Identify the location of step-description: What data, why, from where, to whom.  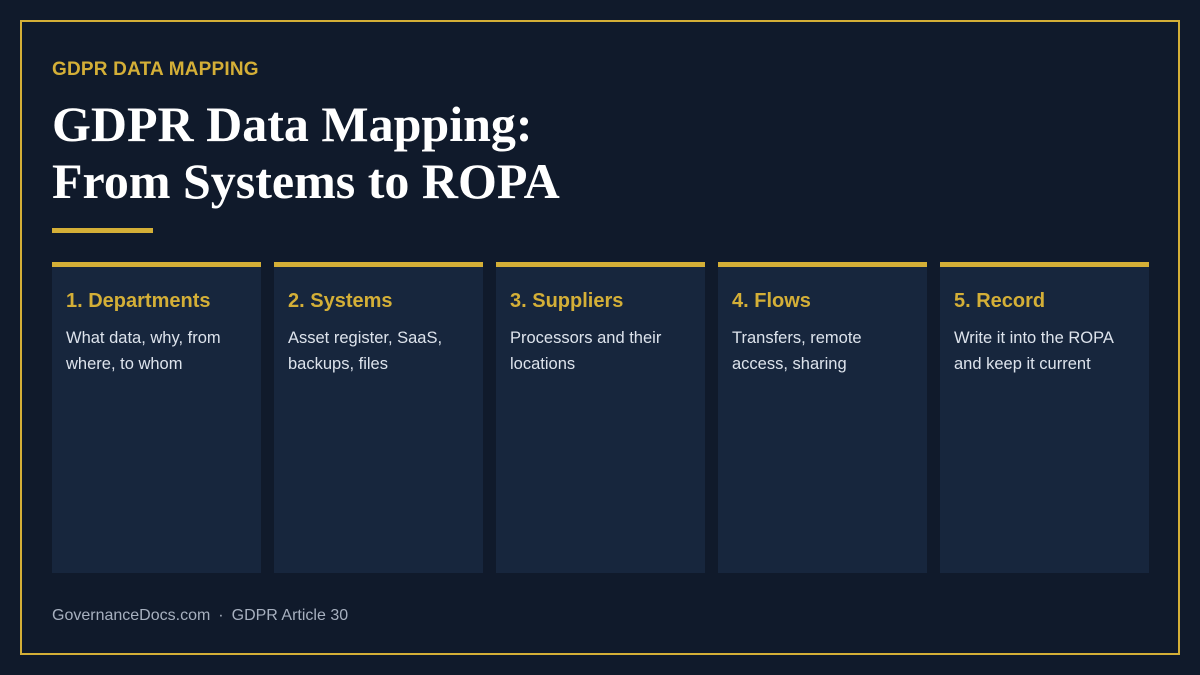
(143, 351).